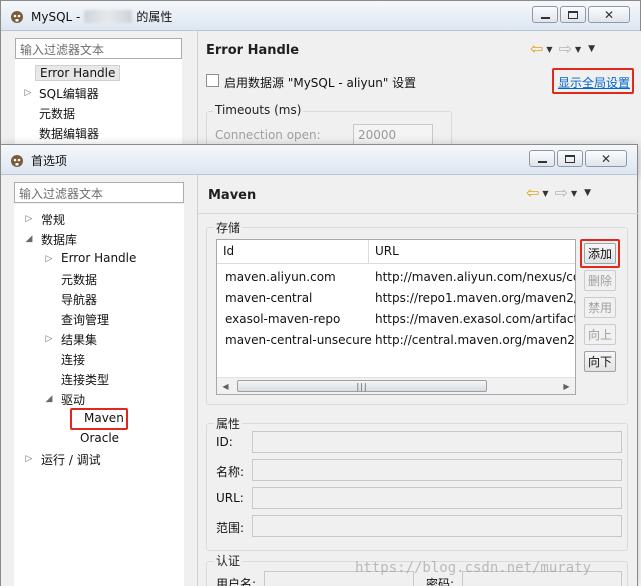 The height and width of the screenshot is (586, 641). Describe the element at coordinates (69, 93) in the screenshot. I see `tree-item-sql-editor: SQL编辑器` at that location.